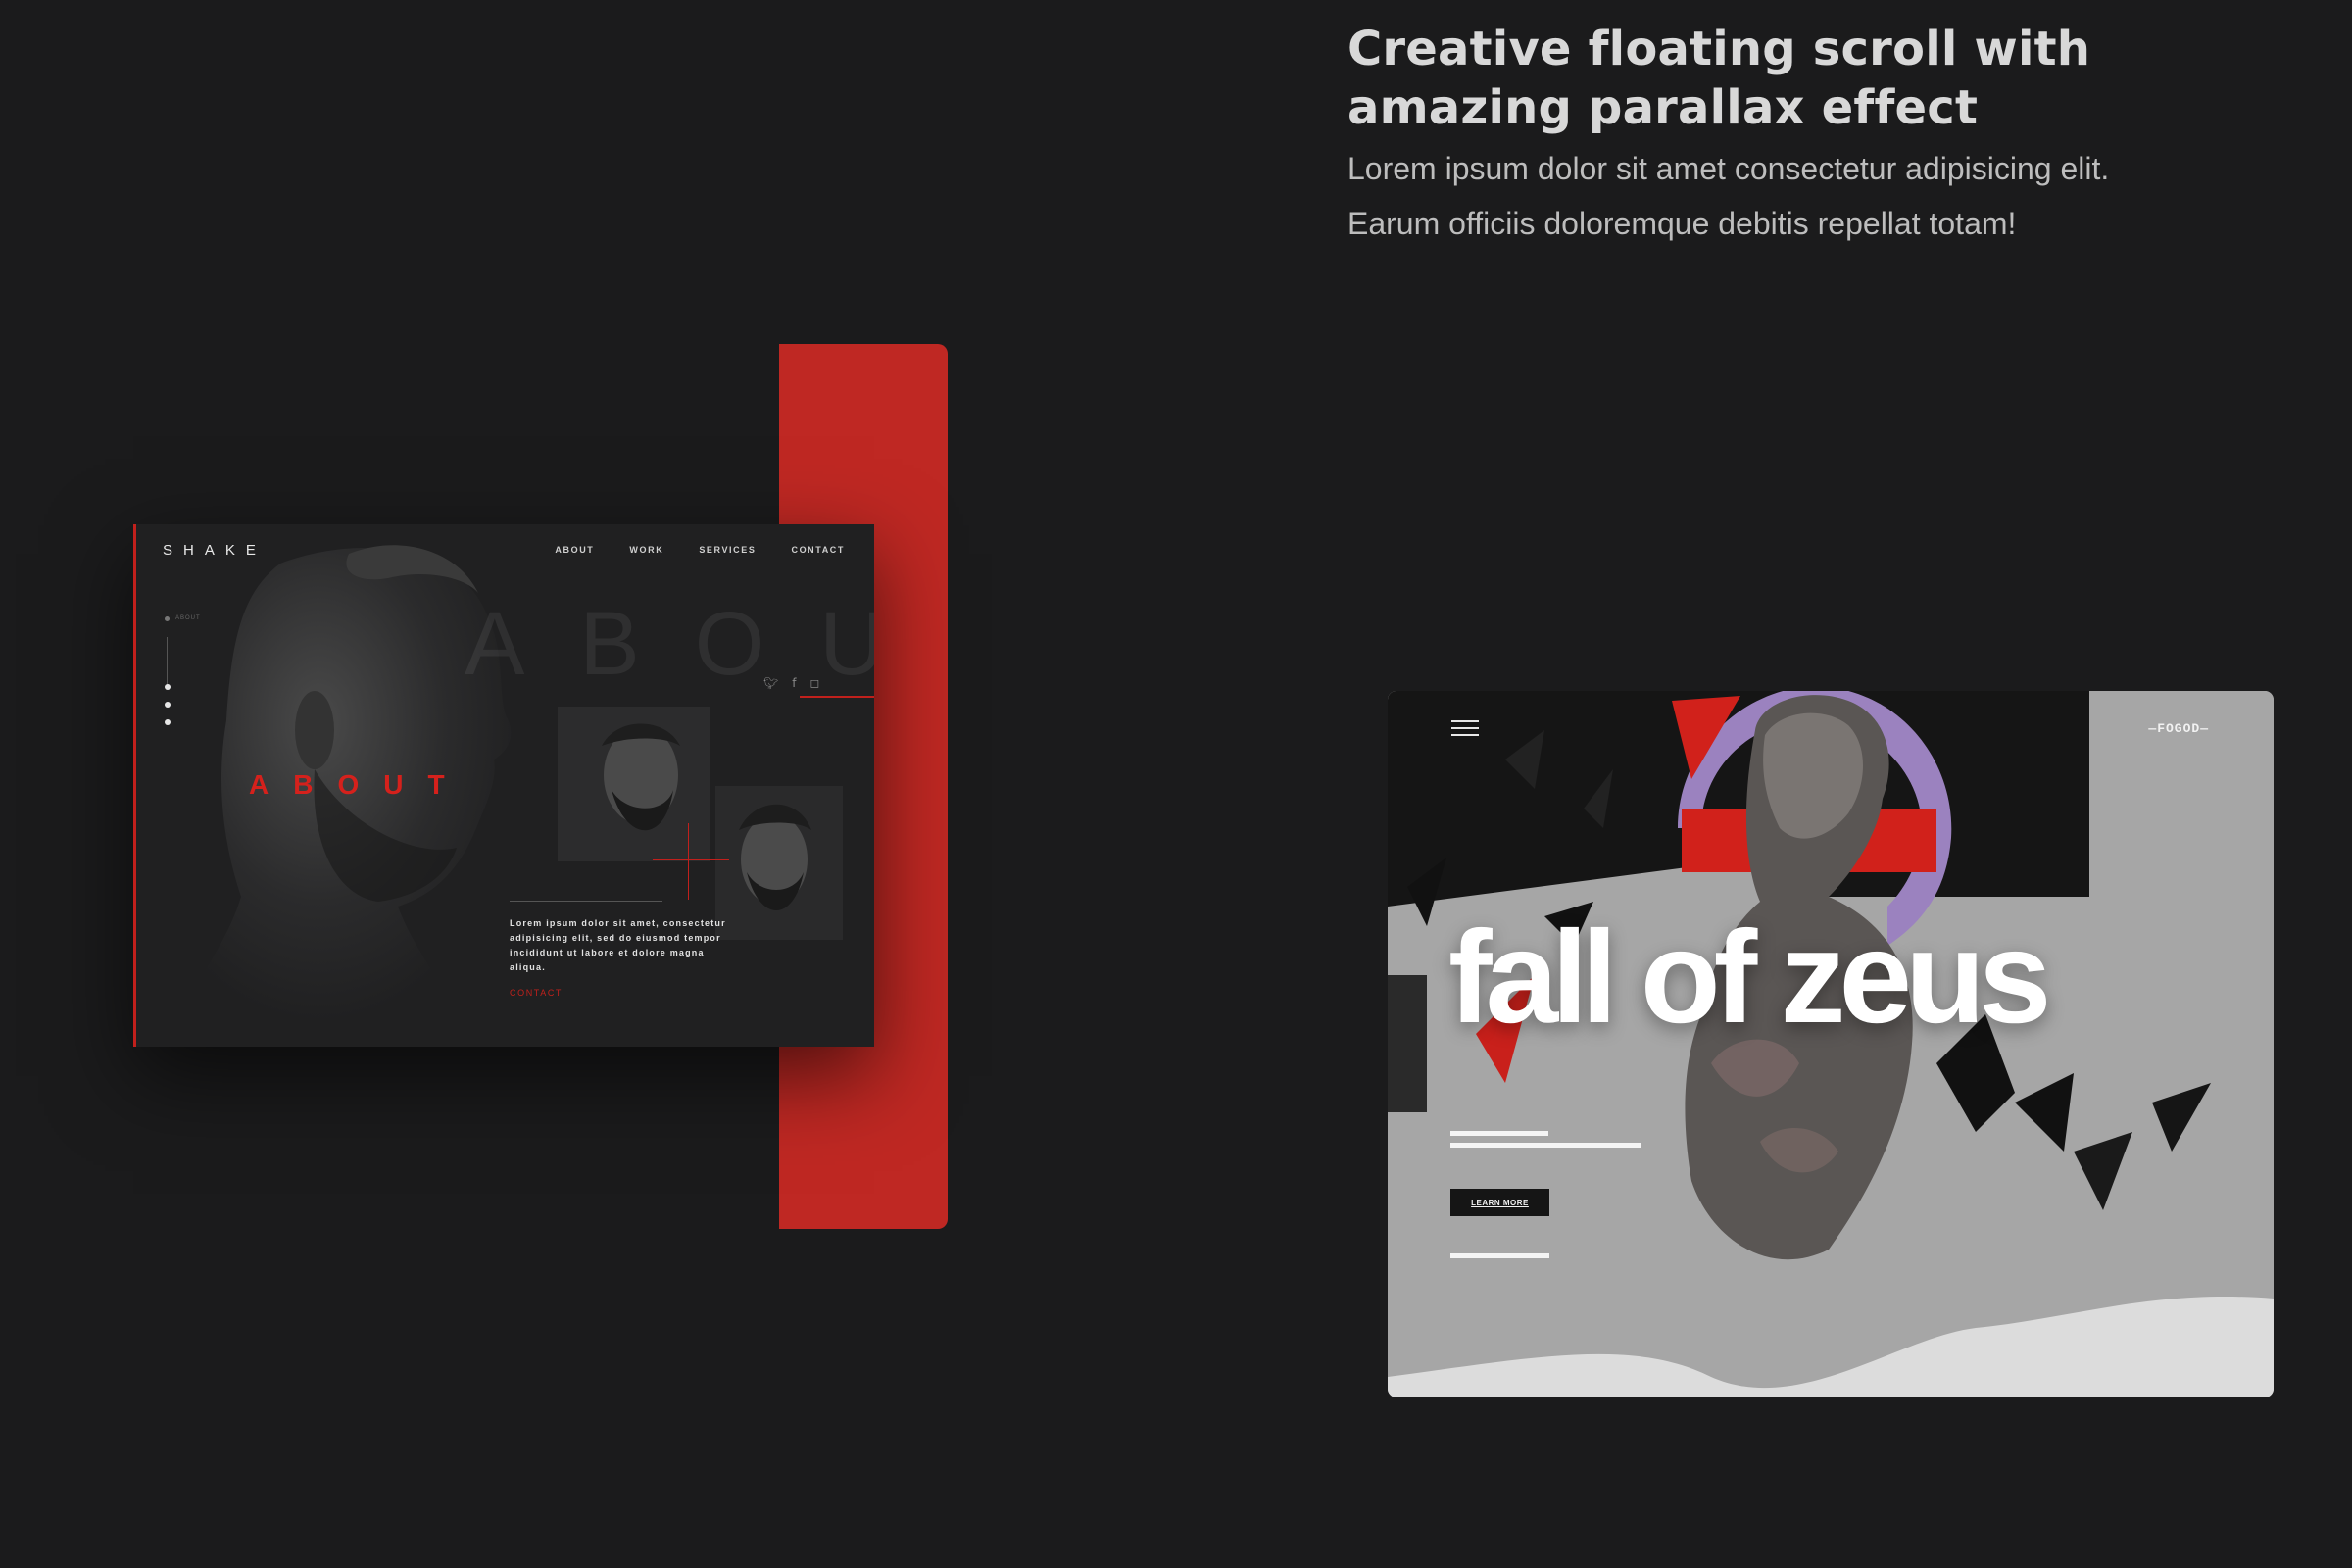 The image size is (2352, 1568). What do you see at coordinates (167, 661) in the screenshot?
I see `side-progress-line` at bounding box center [167, 661].